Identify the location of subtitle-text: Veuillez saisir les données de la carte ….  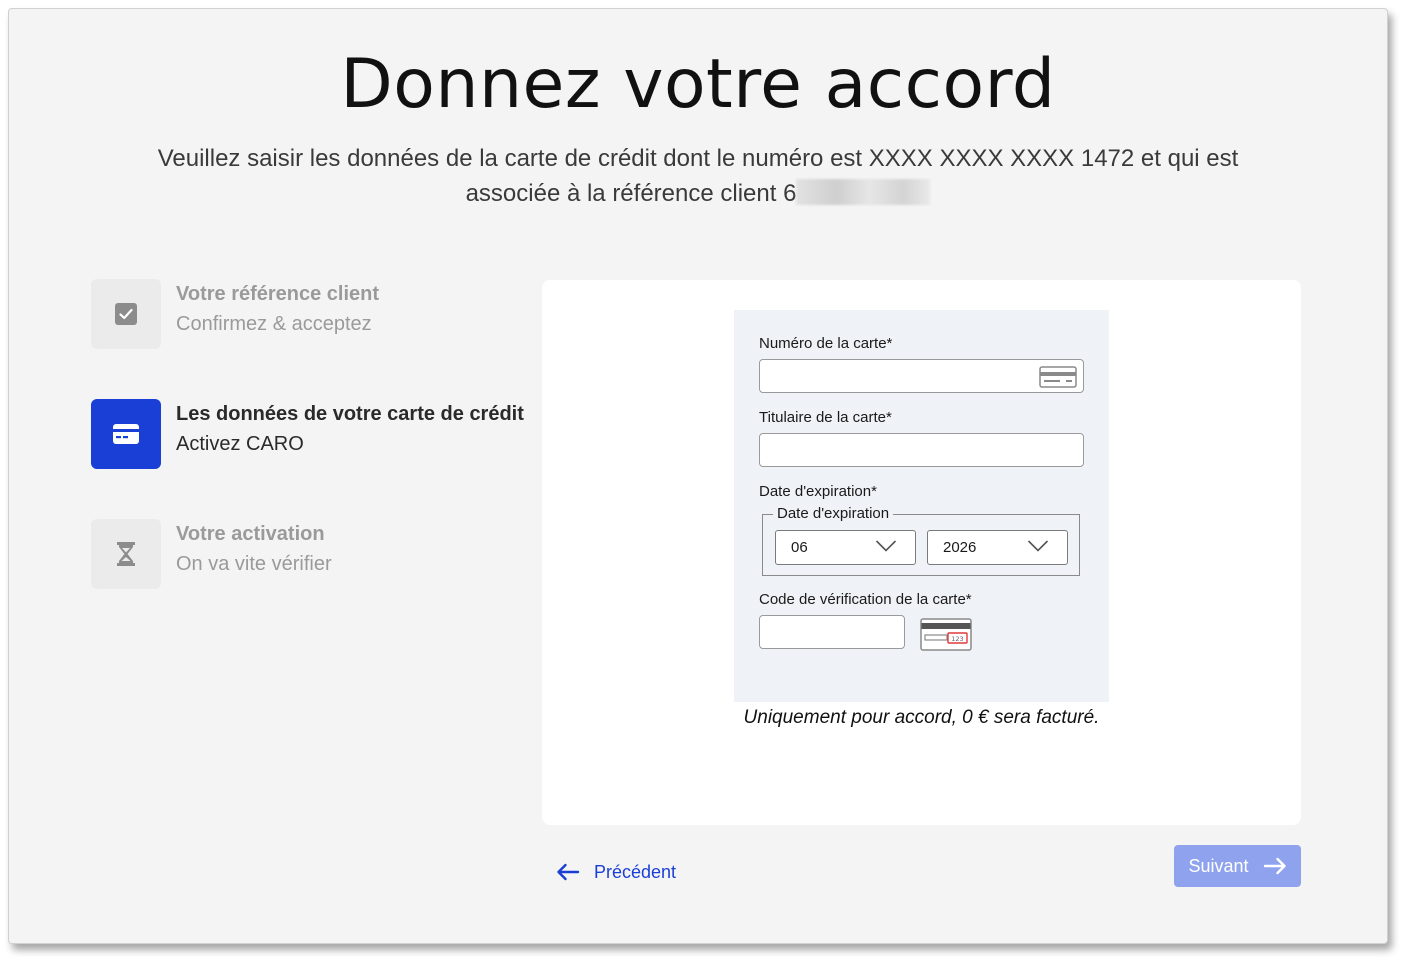
(698, 176).